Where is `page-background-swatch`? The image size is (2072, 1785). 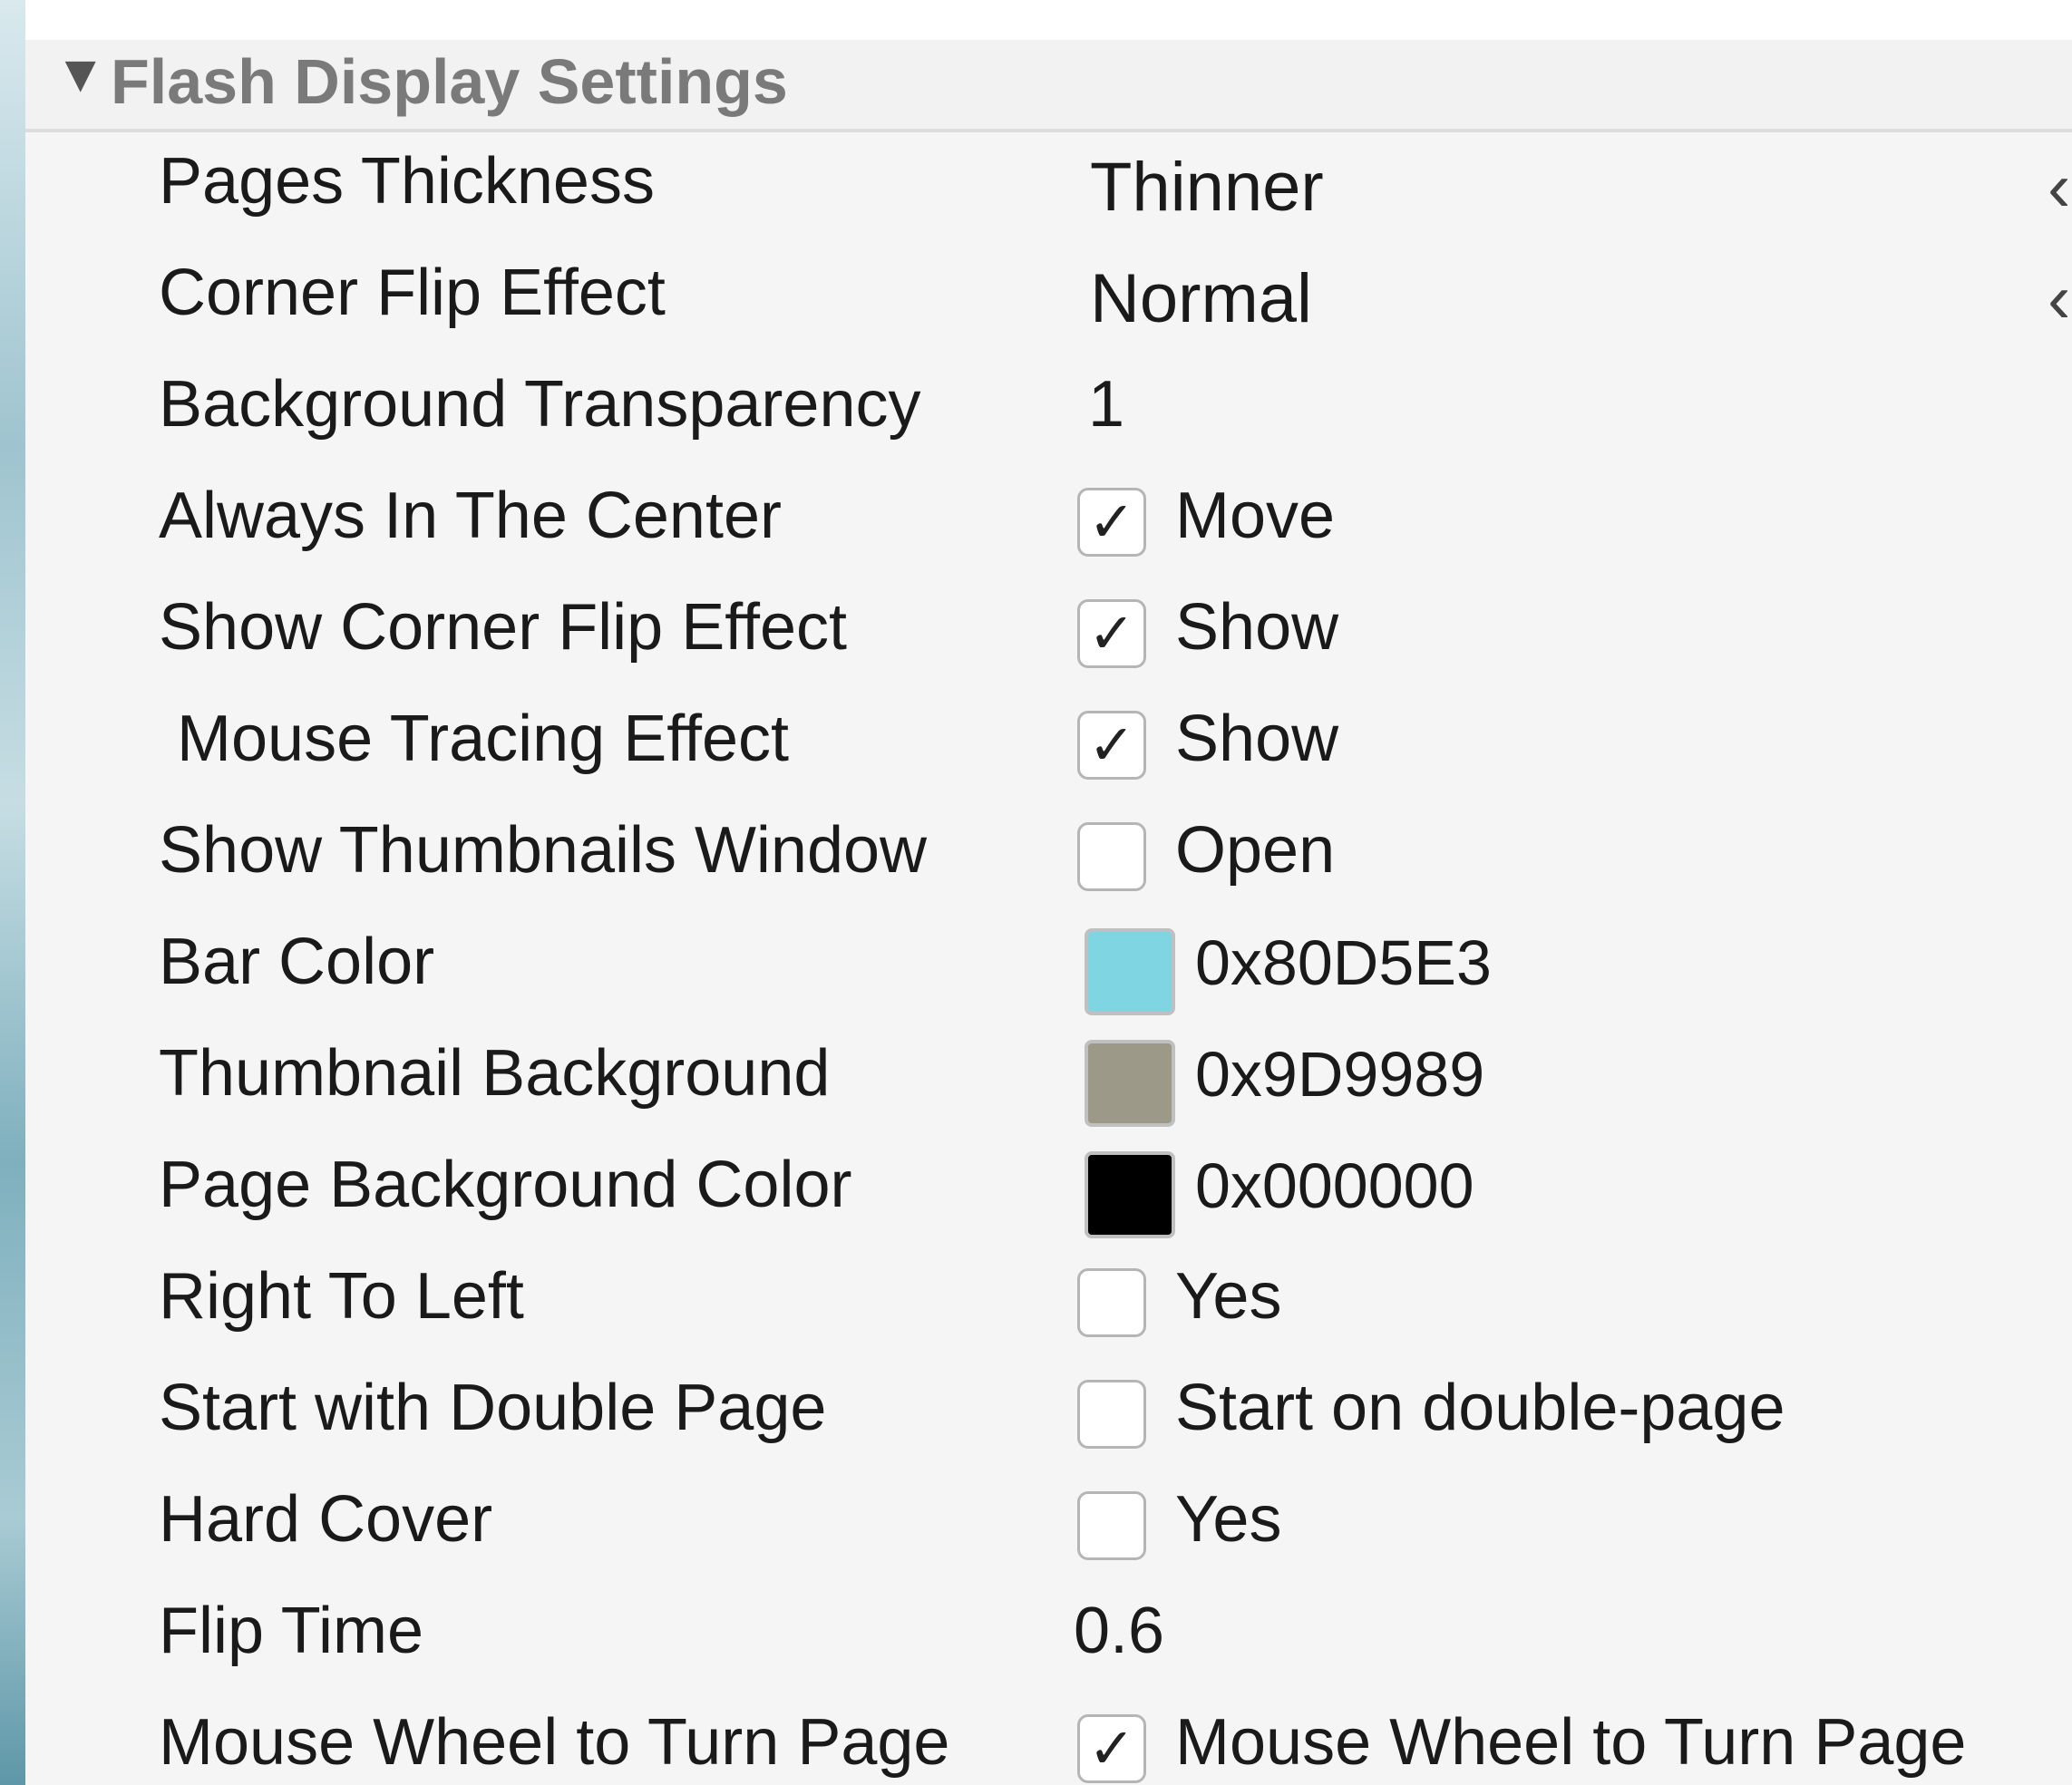 page-background-swatch is located at coordinates (1130, 1194).